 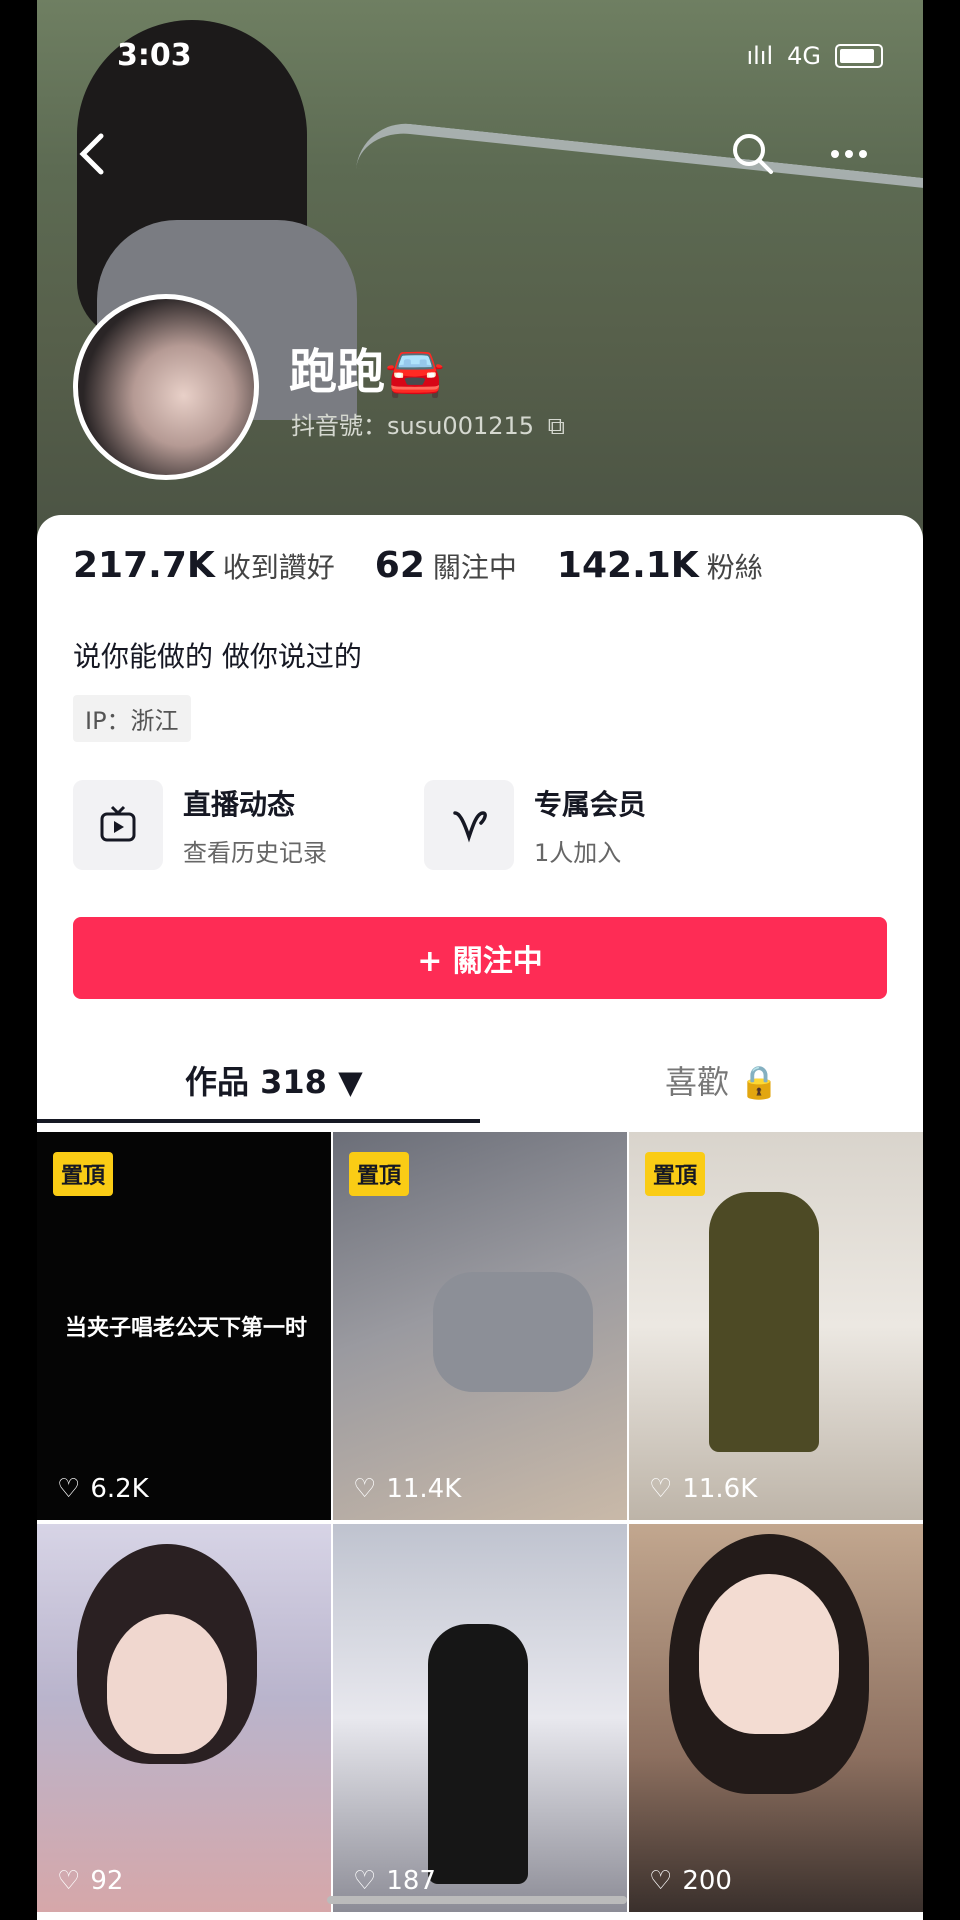 I want to click on battery-icon, so click(x=859, y=56).